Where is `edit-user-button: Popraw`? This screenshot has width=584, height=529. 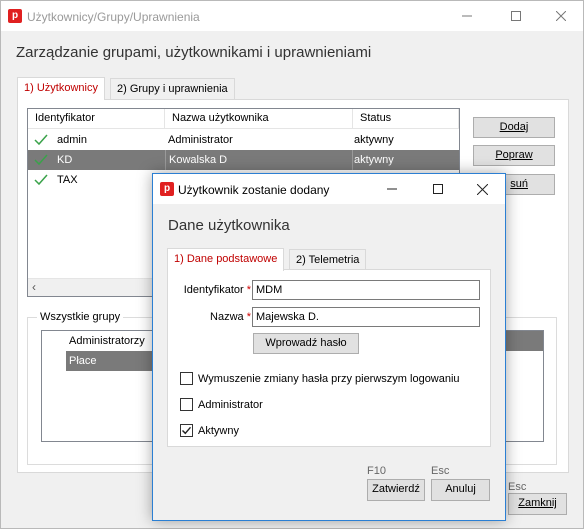 edit-user-button: Popraw is located at coordinates (514, 155).